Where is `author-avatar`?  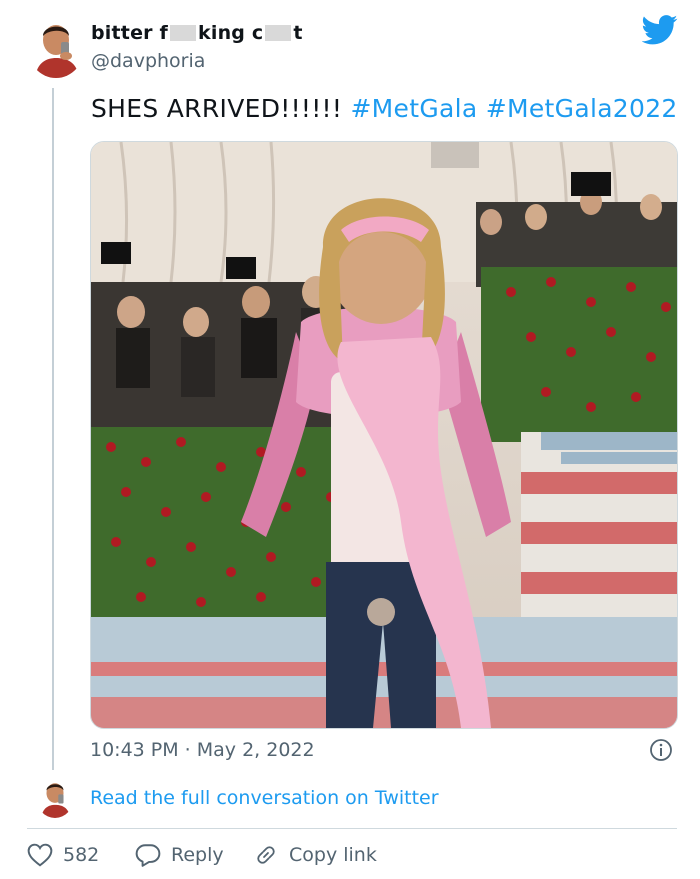 author-avatar is located at coordinates (56, 46).